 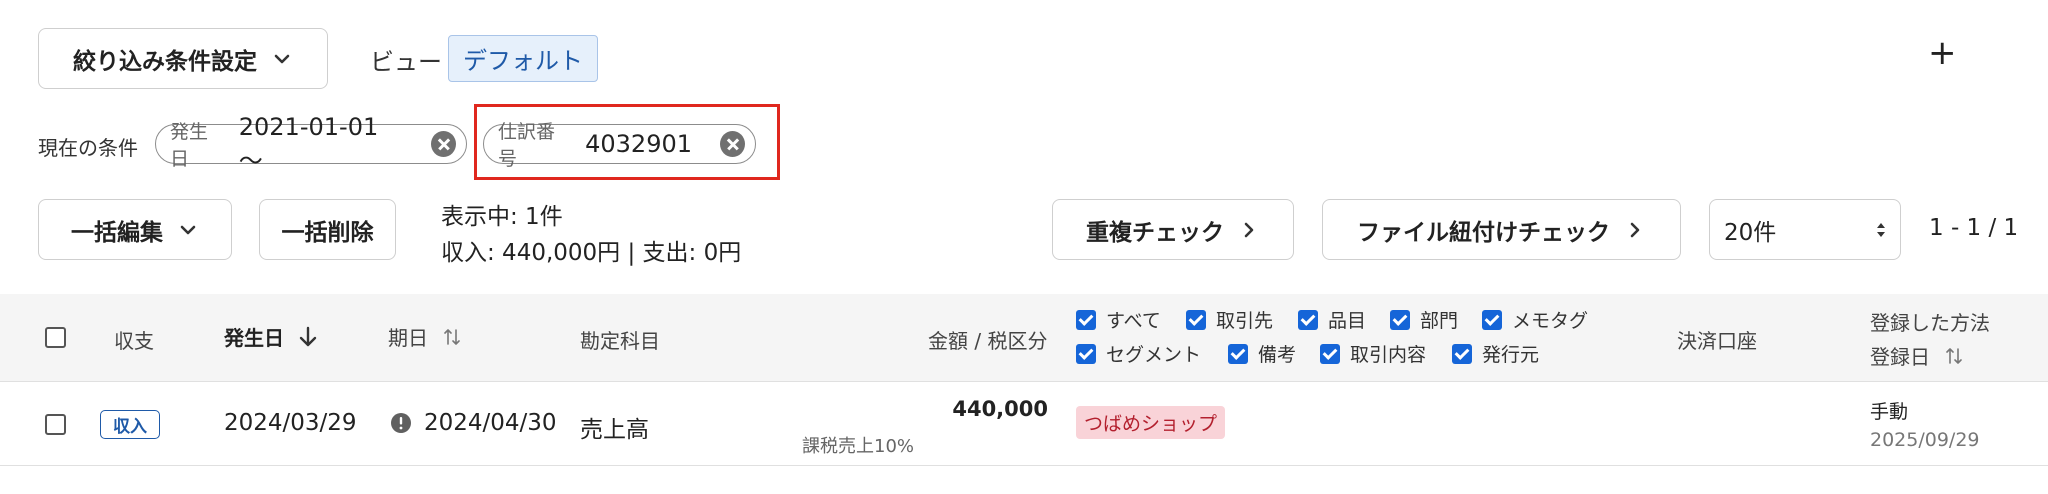 I want to click on condition-chip-journal-number: 仕訳番号 4032901, so click(x=619, y=145).